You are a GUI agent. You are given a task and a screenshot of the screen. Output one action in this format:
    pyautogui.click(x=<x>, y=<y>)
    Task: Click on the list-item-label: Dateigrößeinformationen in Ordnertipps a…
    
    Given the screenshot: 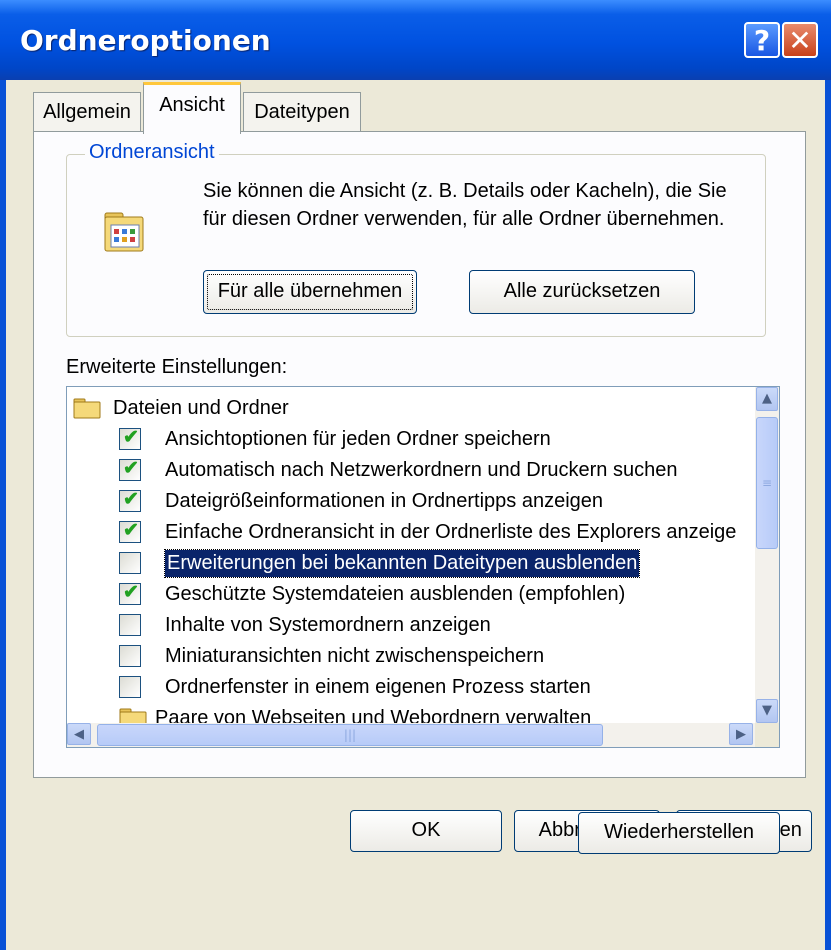 What is the action you would take?
    pyautogui.click(x=384, y=501)
    